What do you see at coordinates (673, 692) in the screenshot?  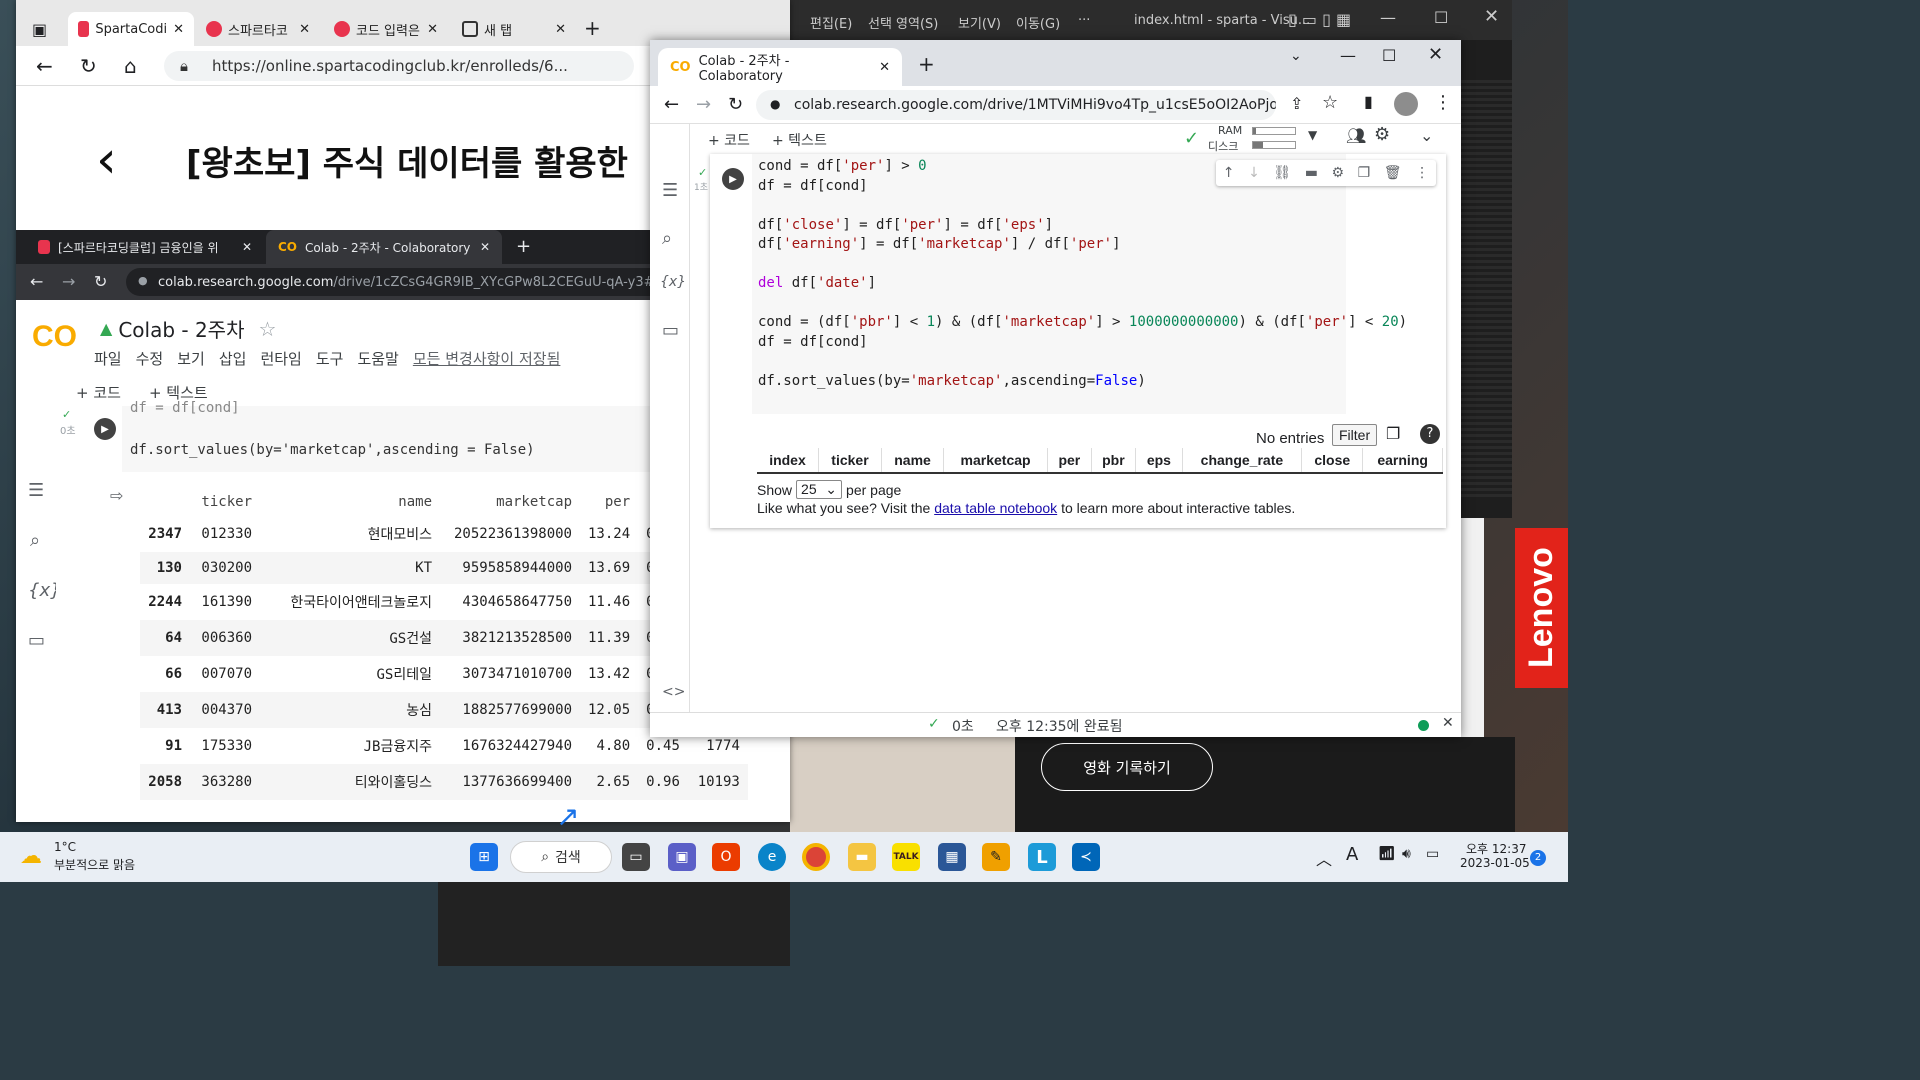 I see `code-snippets-icon: <>` at bounding box center [673, 692].